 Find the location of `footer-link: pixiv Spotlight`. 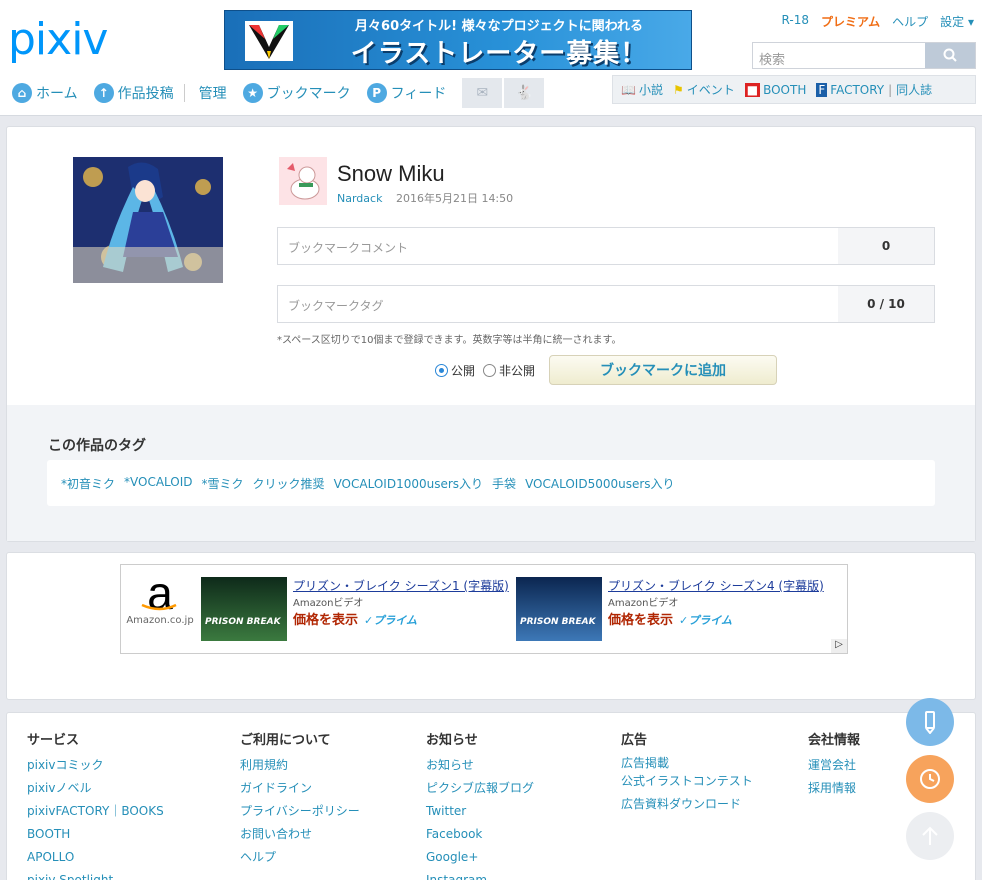

footer-link: pixiv Spotlight is located at coordinates (95, 874).